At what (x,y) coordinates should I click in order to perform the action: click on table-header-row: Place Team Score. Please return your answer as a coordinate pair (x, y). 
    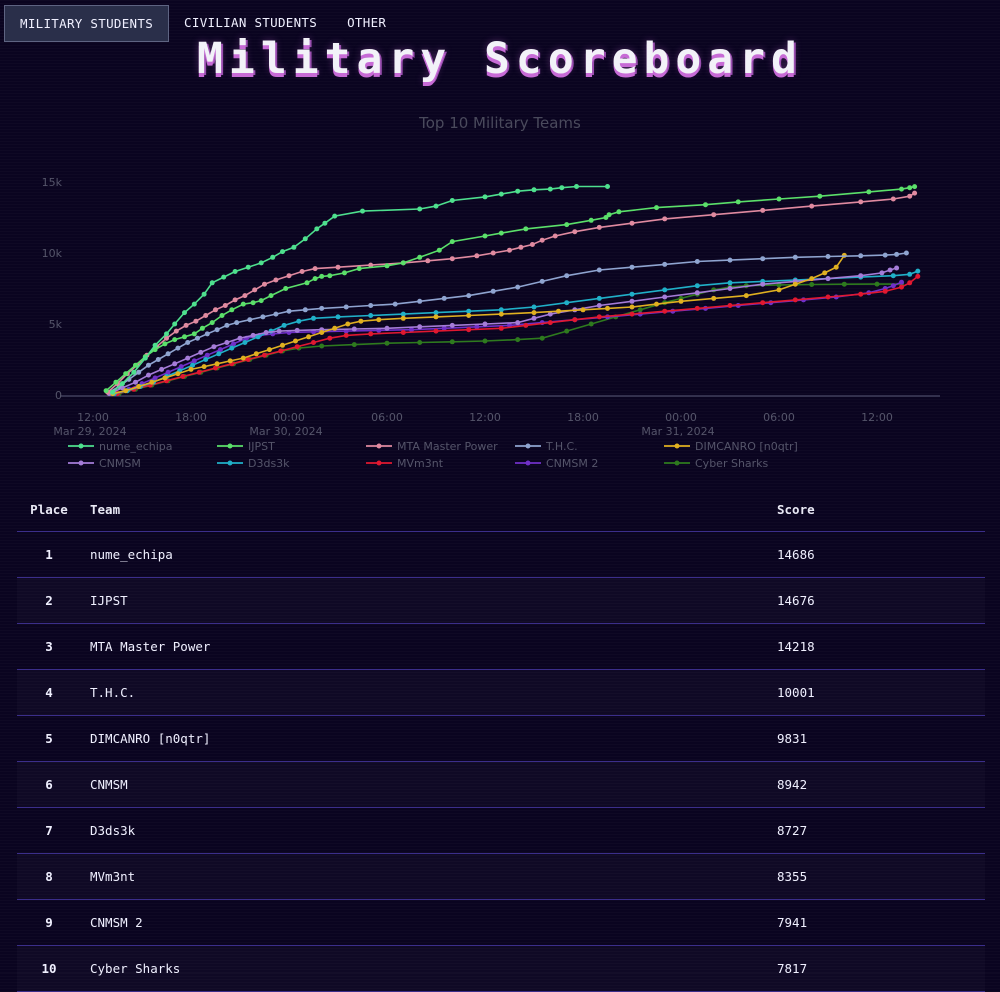
    Looking at the image, I should click on (501, 509).